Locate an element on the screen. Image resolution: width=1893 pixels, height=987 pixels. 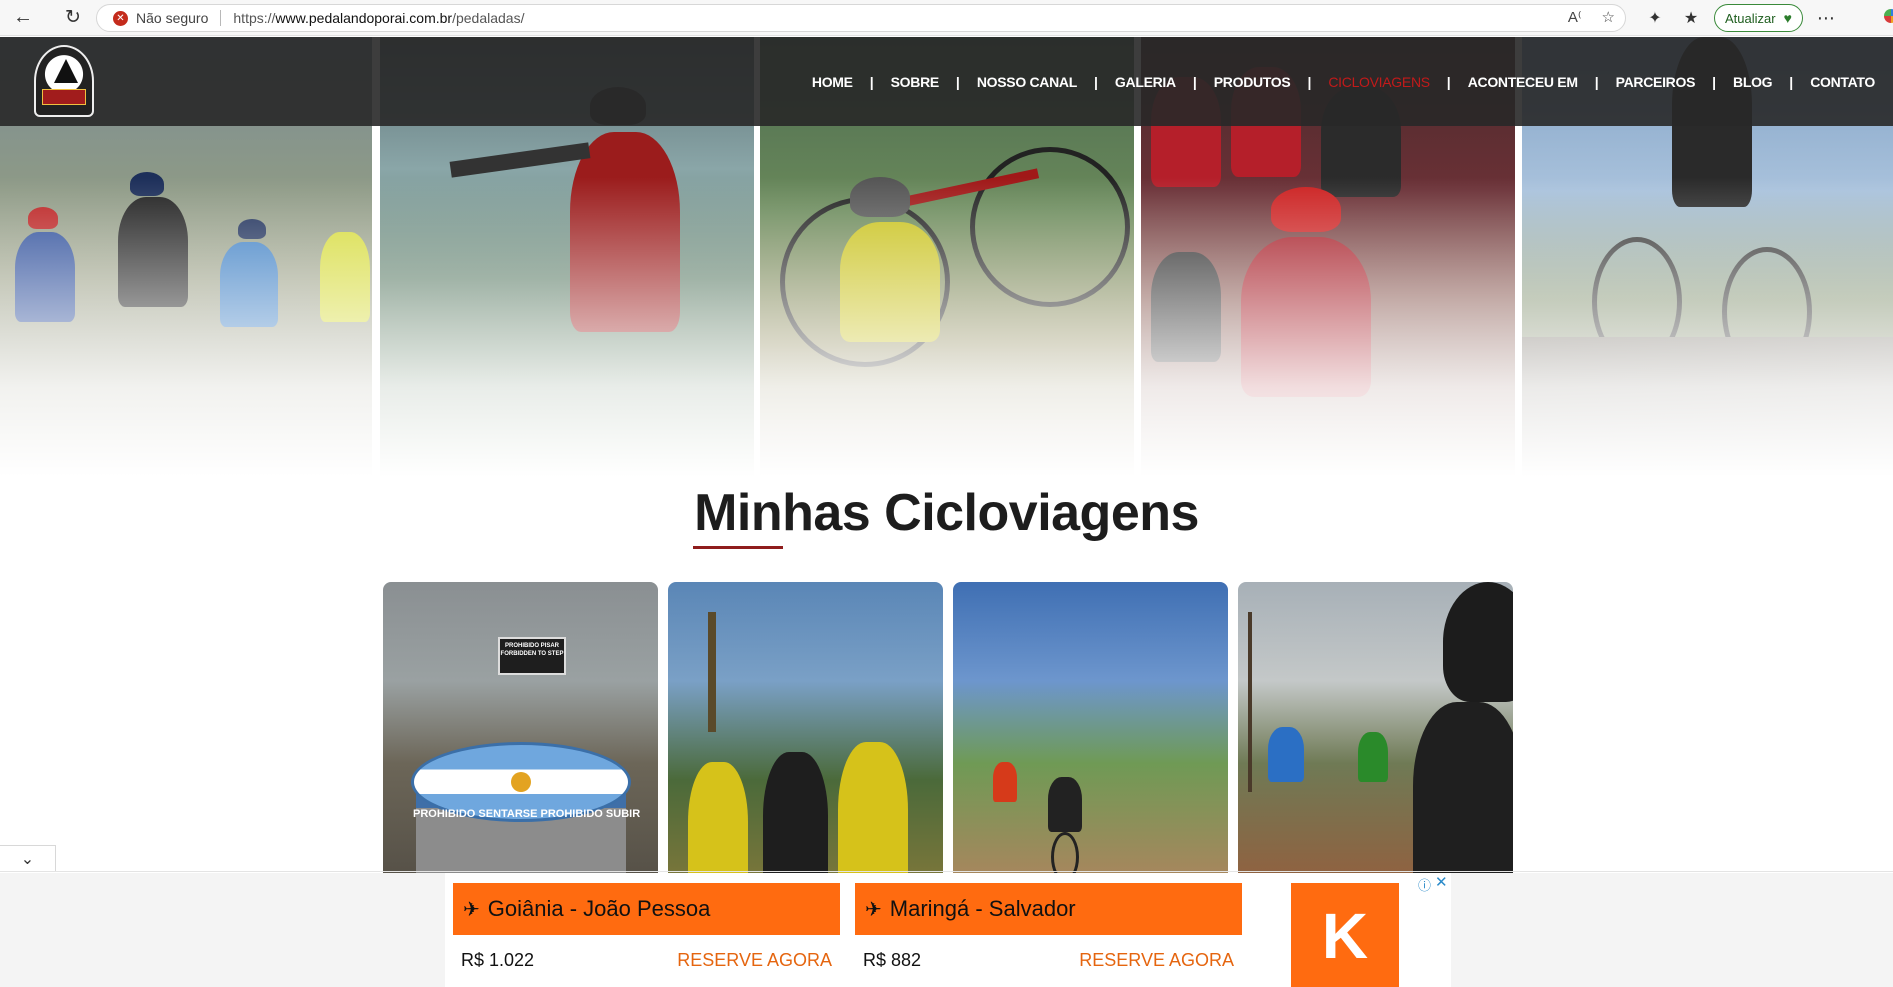
back-icon: ← is located at coordinates (23, 18).